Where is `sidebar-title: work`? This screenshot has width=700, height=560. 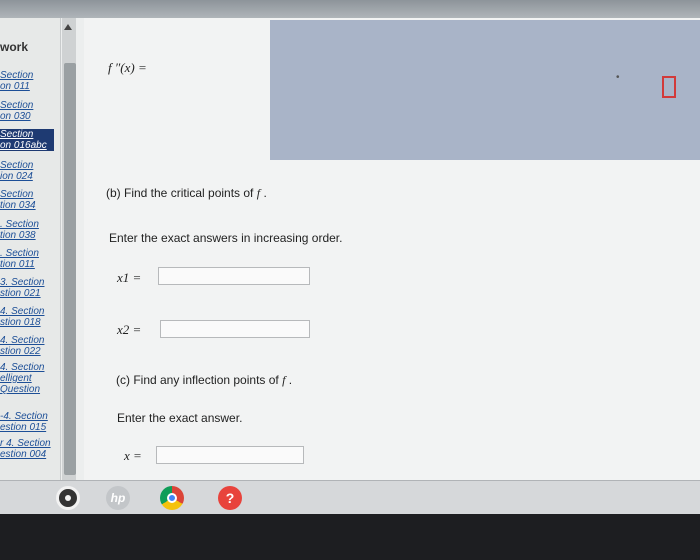 sidebar-title: work is located at coordinates (14, 47).